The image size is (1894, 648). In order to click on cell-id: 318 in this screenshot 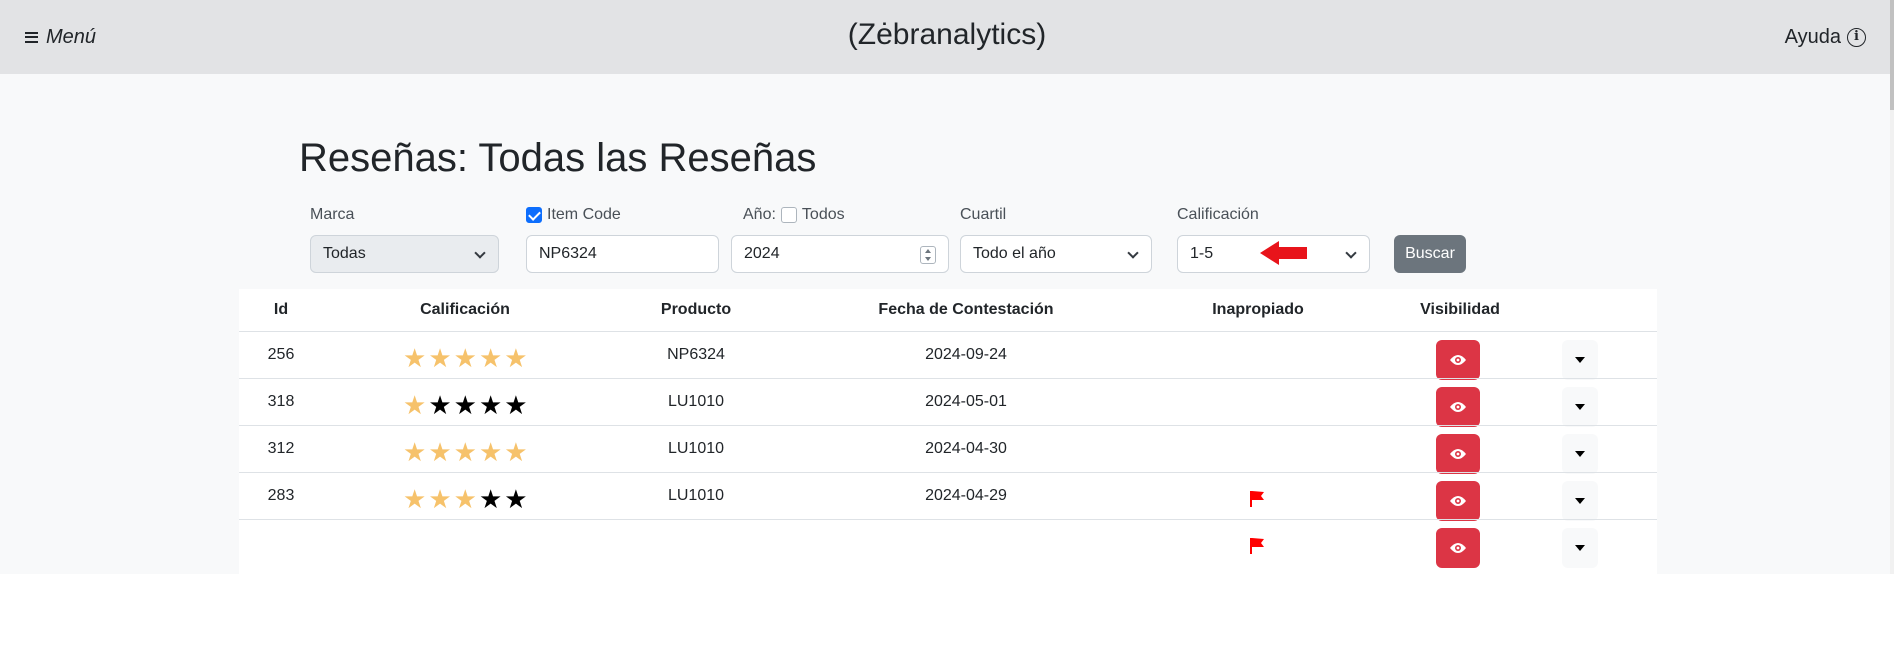, I will do `click(281, 401)`.